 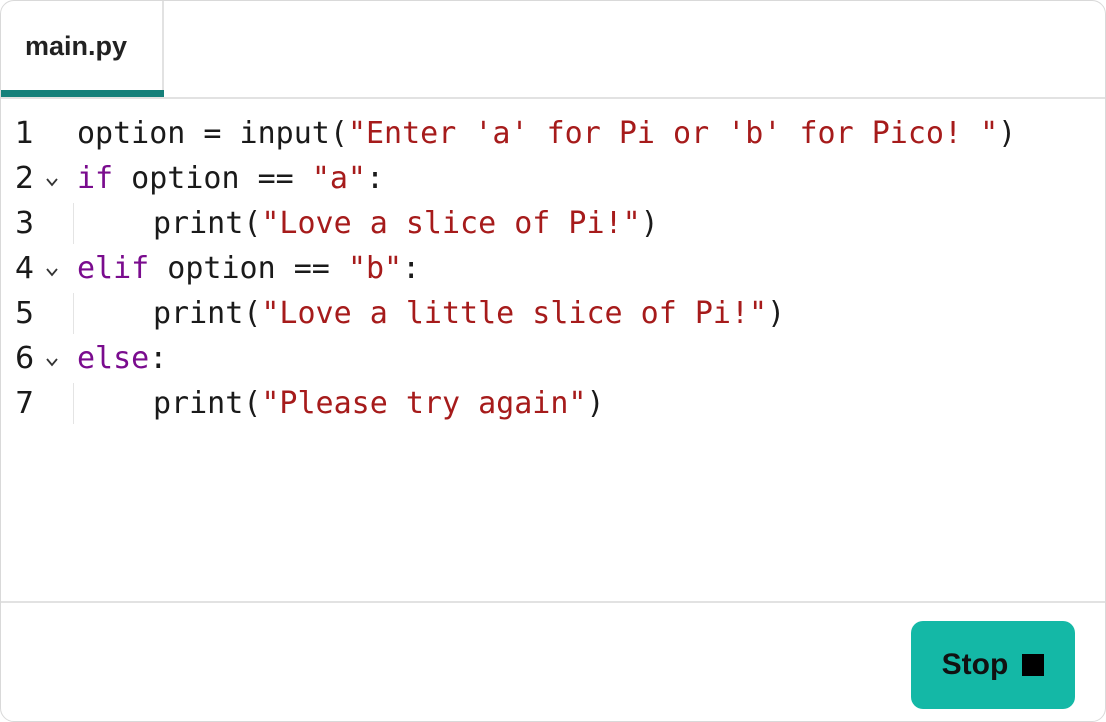 What do you see at coordinates (553, 50) in the screenshot?
I see `tab-bar: main.py` at bounding box center [553, 50].